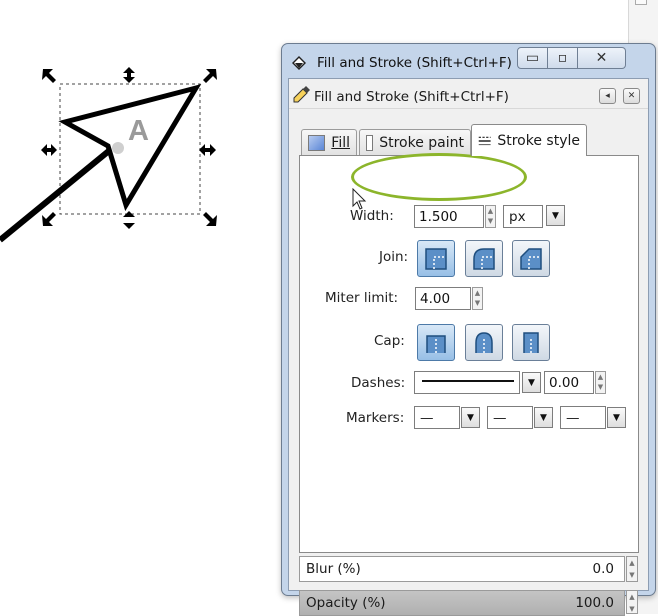  What do you see at coordinates (477, 298) in the screenshot?
I see `miter-limit-spinner: ▲ ▼` at bounding box center [477, 298].